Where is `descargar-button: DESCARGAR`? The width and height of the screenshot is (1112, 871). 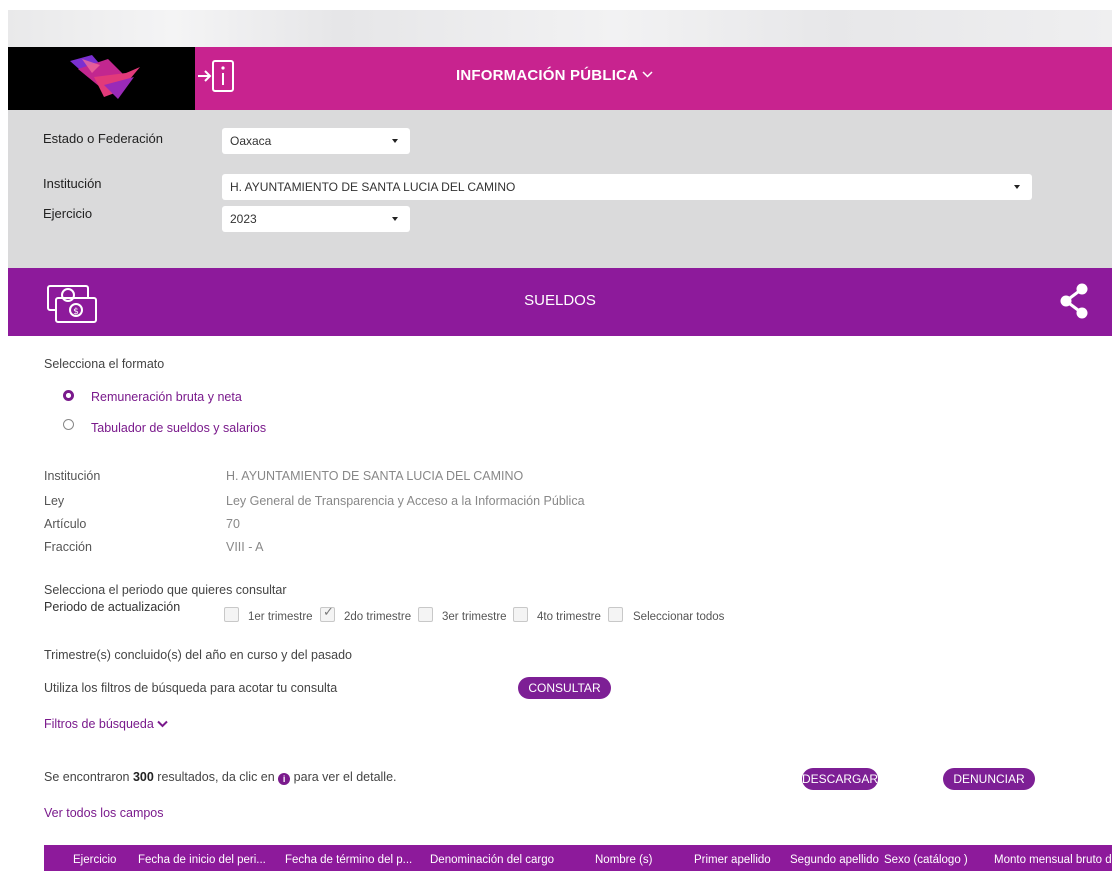 descargar-button: DESCARGAR is located at coordinates (840, 779).